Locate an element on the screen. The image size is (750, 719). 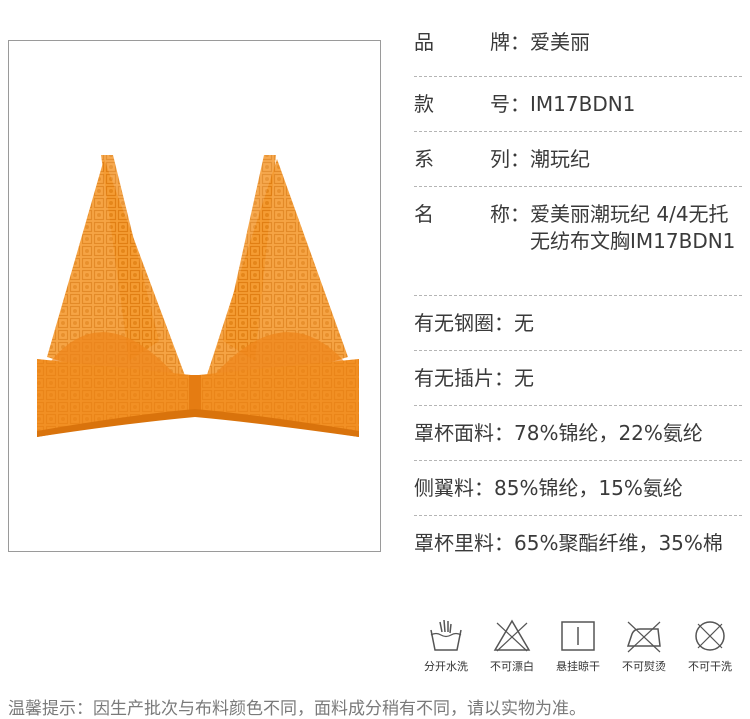
spec-key: 牌 is located at coordinates (500, 42).